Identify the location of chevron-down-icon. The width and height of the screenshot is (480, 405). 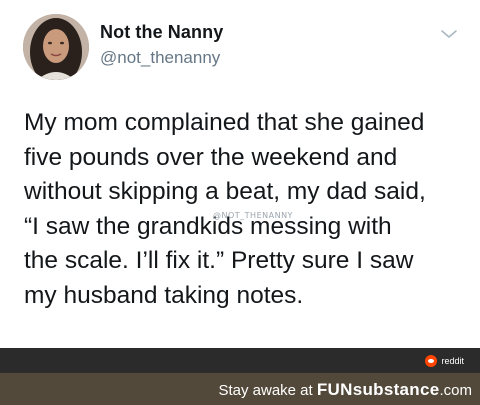
(449, 34).